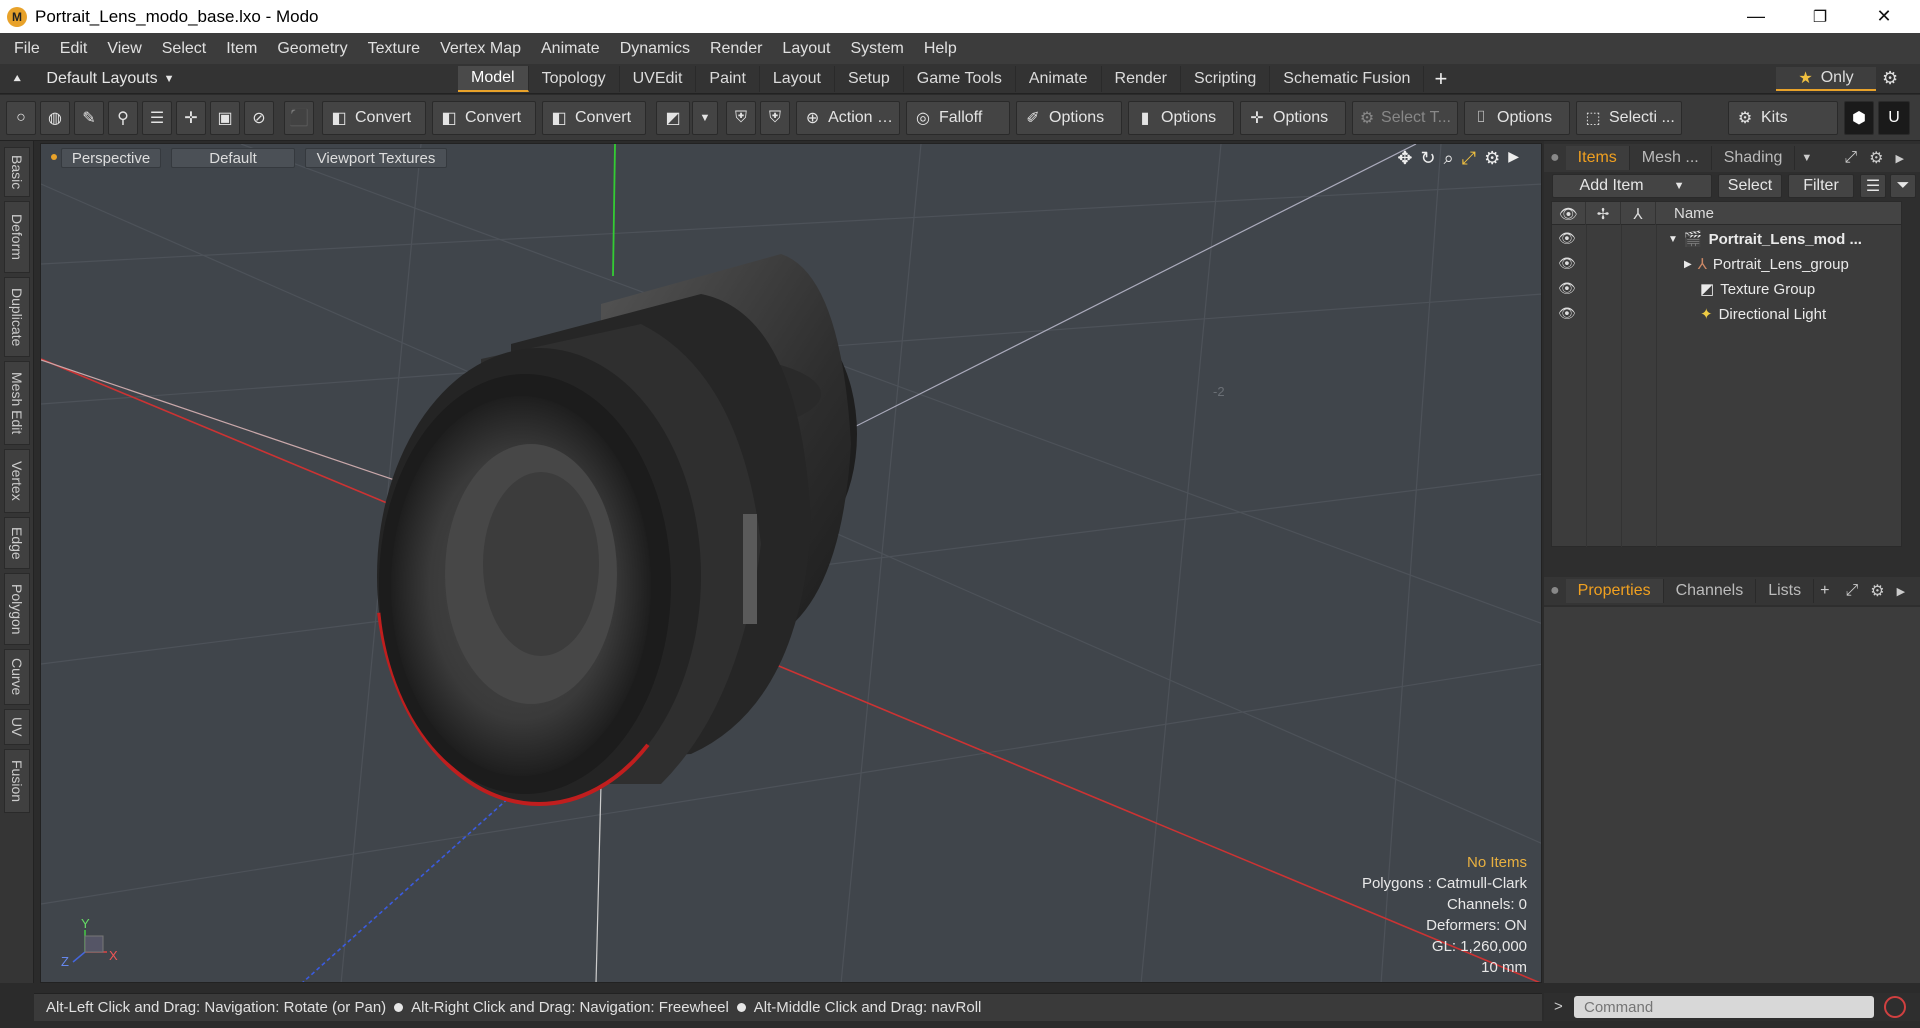 Image resolution: width=1920 pixels, height=1028 pixels. I want to click on gear-icon: ⚙, so click(1890, 78).